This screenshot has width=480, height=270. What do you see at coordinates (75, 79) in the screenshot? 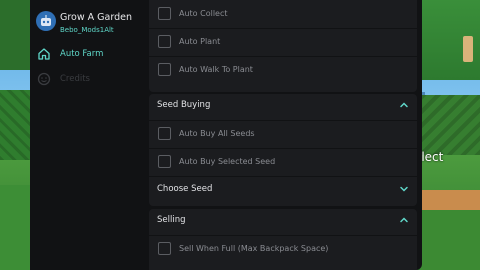
I see `sidebar-item-label: Credits` at bounding box center [75, 79].